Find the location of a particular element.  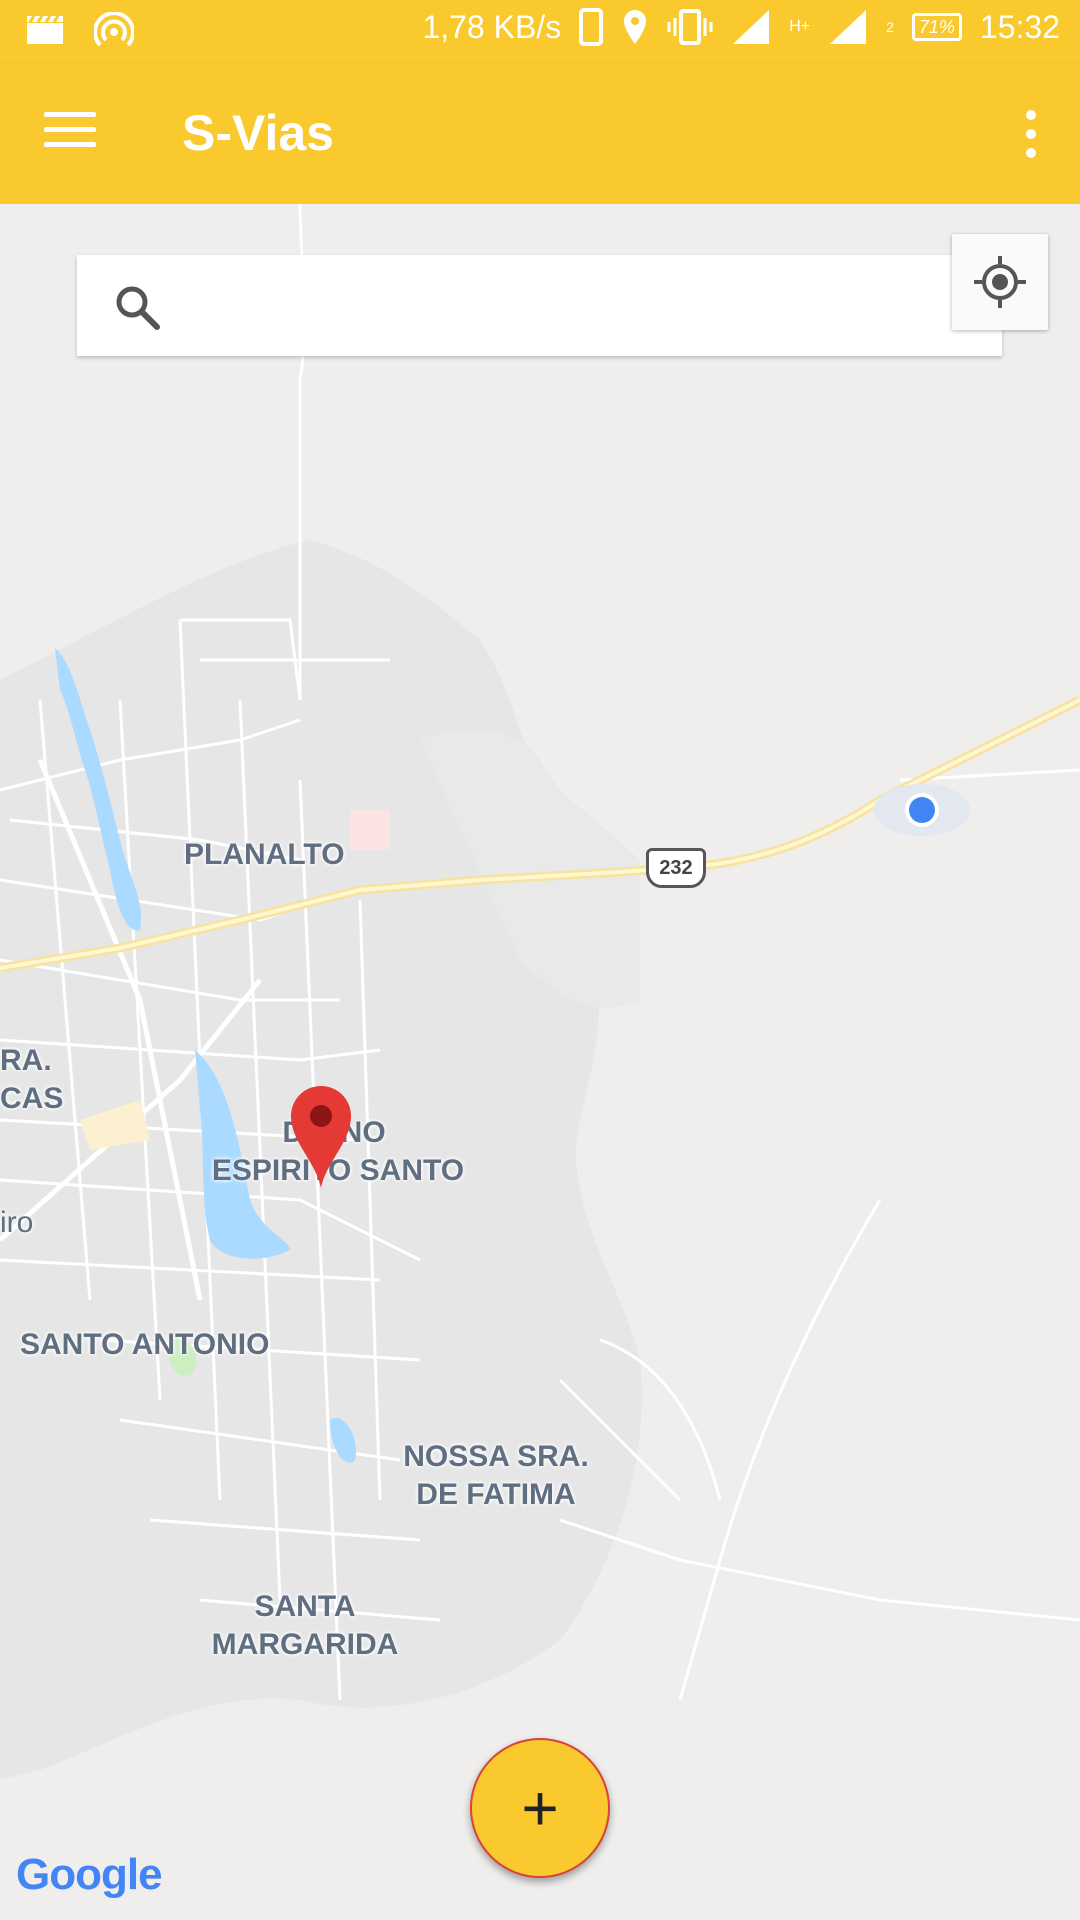

hotspot-icon is located at coordinates (114, 29).